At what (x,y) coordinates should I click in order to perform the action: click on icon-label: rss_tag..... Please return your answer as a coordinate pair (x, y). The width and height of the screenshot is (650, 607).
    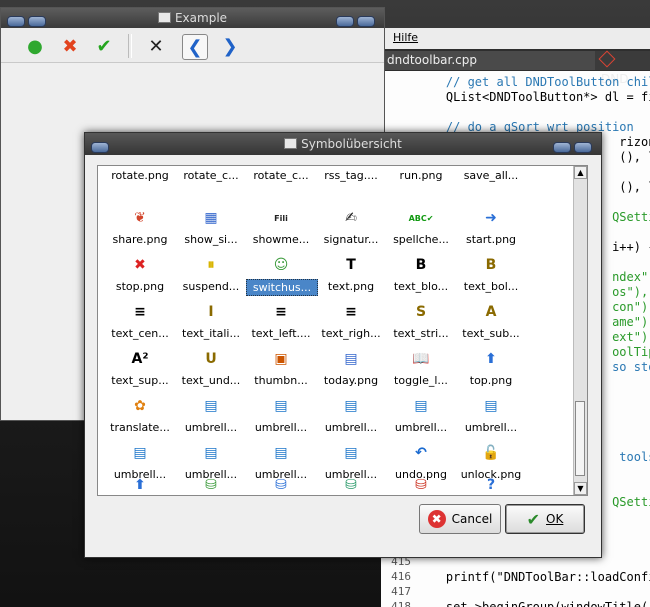
    Looking at the image, I should click on (351, 175).